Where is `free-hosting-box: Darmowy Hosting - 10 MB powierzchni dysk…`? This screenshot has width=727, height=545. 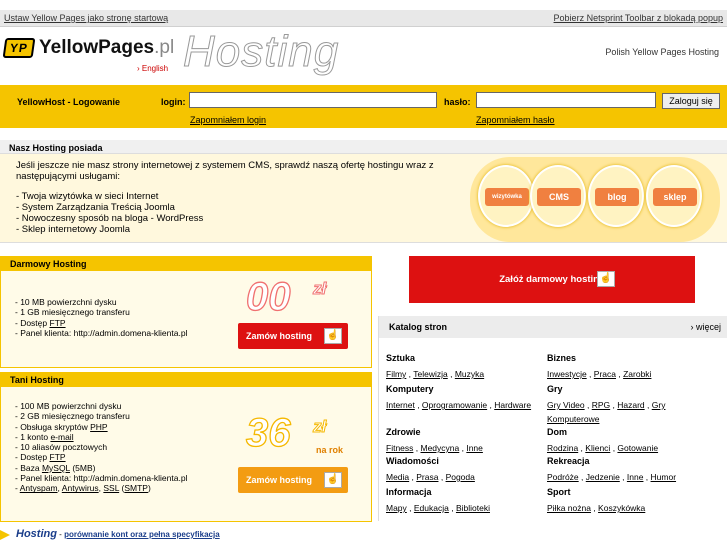
free-hosting-box: Darmowy Hosting - 10 MB powierzchni dysk… is located at coordinates (186, 312).